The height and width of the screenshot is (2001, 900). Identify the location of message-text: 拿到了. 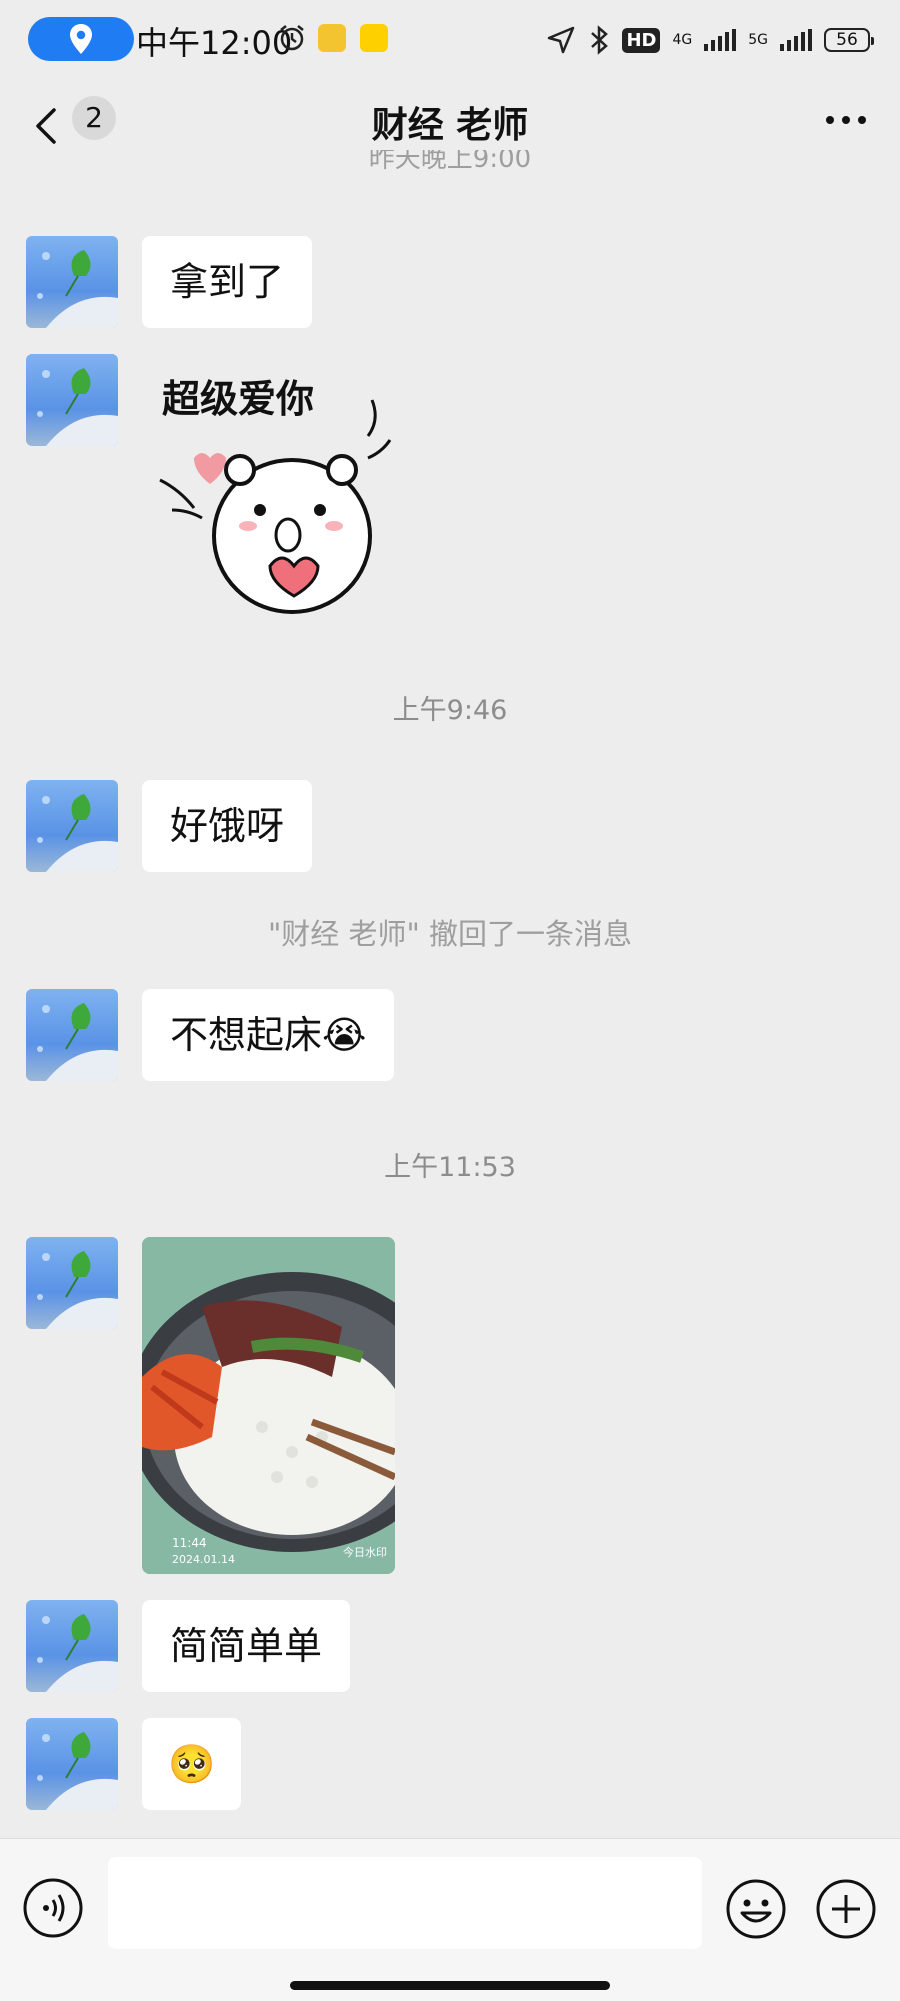
(227, 282).